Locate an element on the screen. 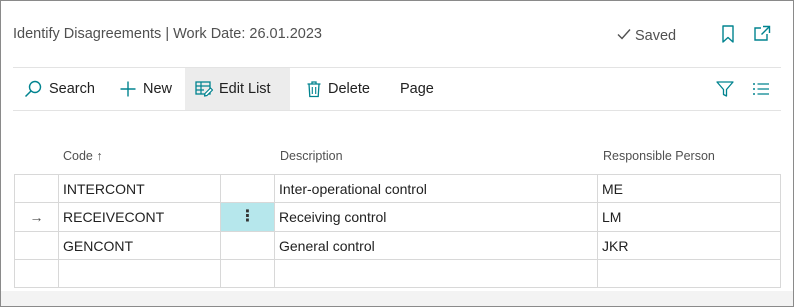 Image resolution: width=794 pixels, height=307 pixels. row-menu-cell: ⋮ is located at coordinates (247, 217).